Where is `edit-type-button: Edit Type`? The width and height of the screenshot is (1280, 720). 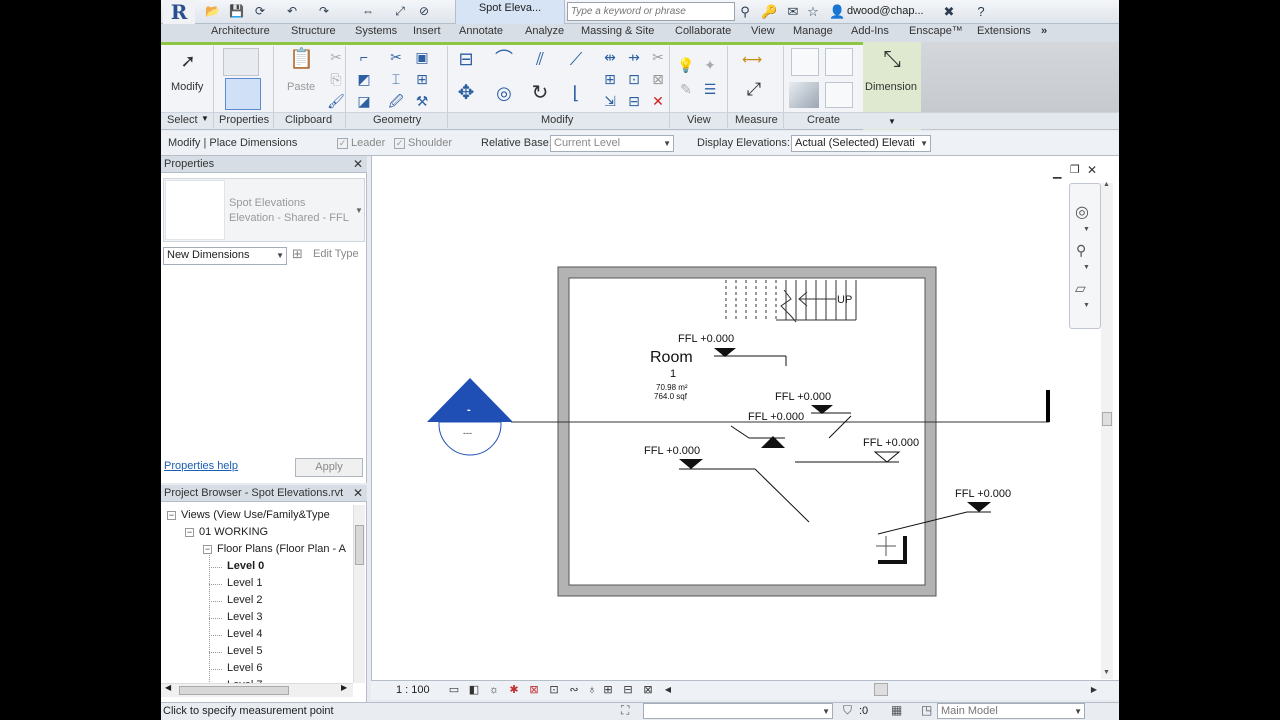 edit-type-button: Edit Type is located at coordinates (336, 254).